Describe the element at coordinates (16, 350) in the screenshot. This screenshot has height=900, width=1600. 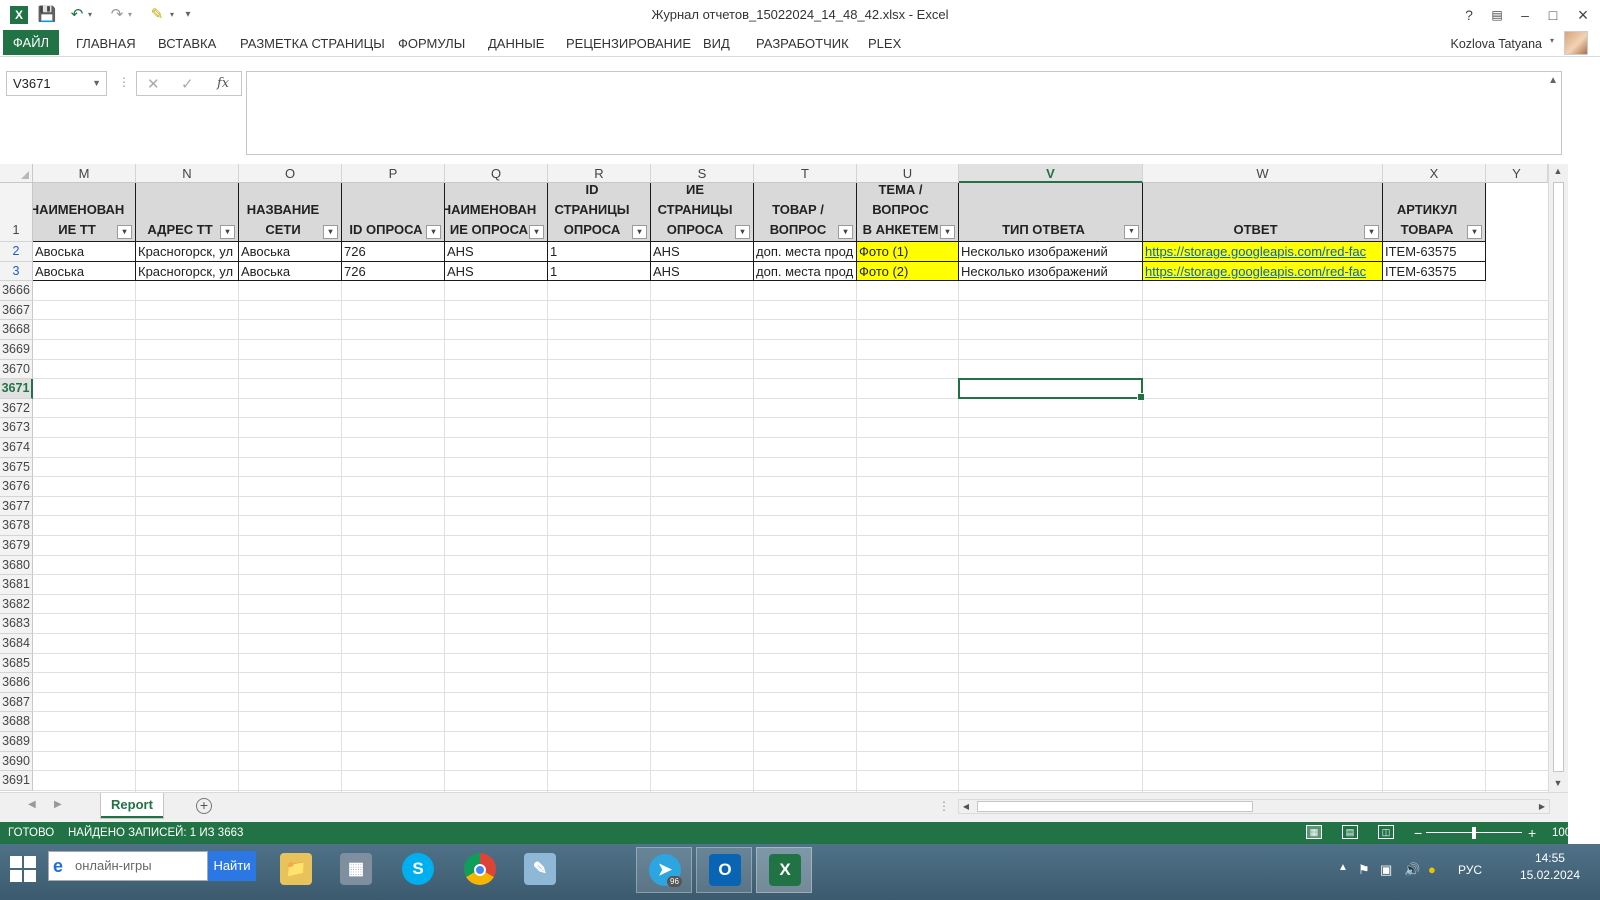
I see `row-header-3669: 3669` at that location.